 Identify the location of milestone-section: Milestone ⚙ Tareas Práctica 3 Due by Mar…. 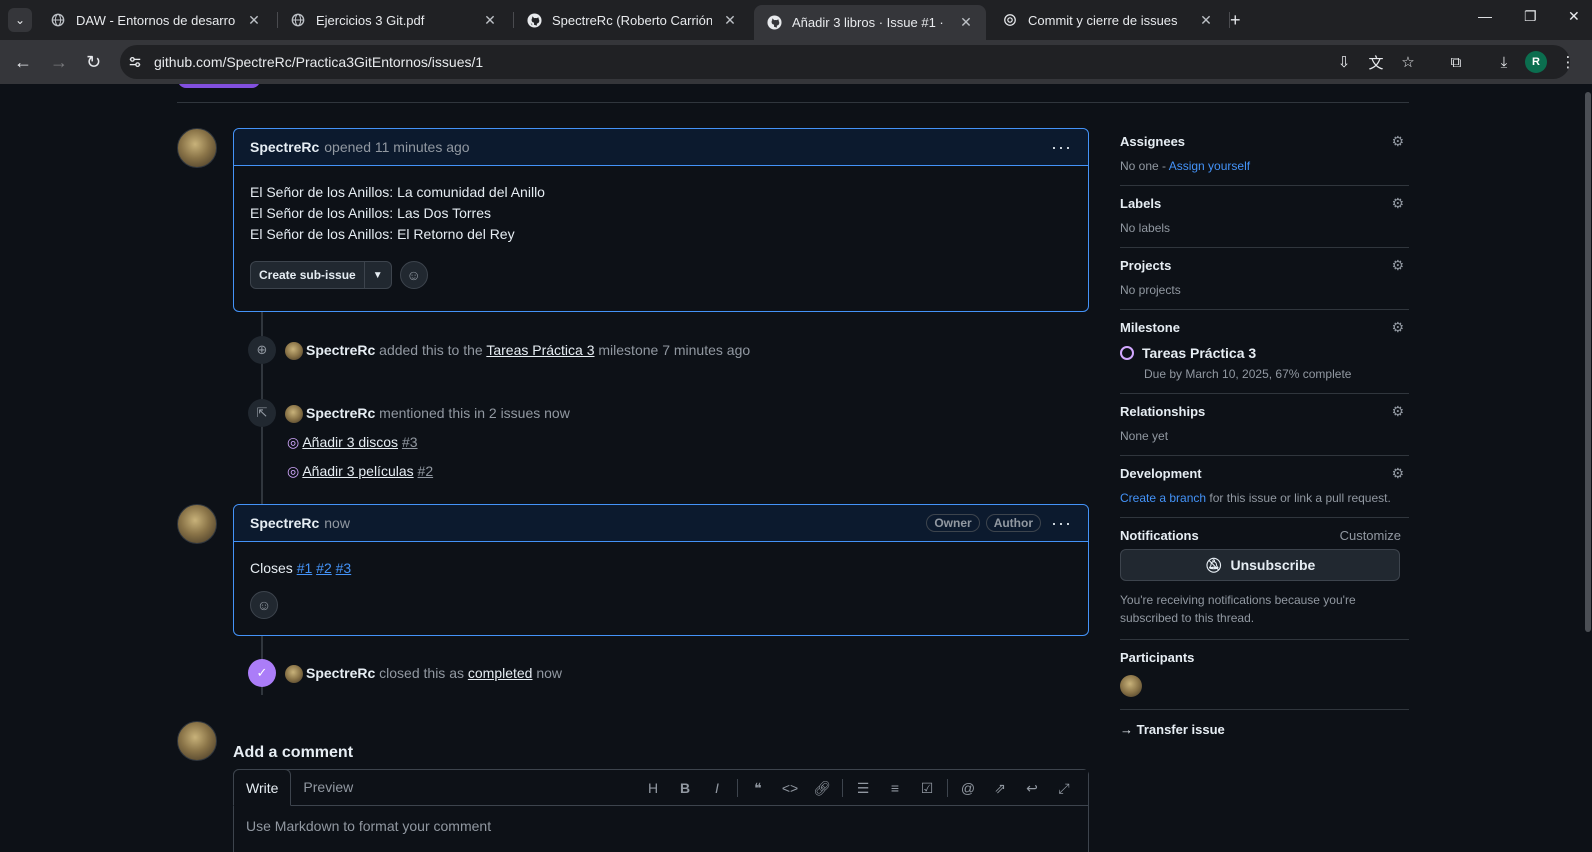
(1264, 352).